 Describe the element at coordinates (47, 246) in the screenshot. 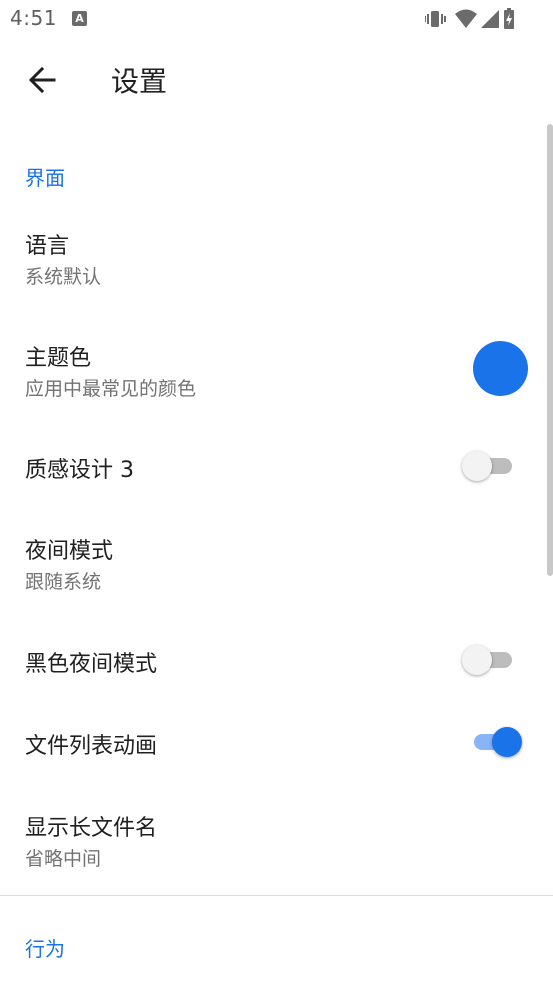

I see `pref-language-title: 语言` at that location.